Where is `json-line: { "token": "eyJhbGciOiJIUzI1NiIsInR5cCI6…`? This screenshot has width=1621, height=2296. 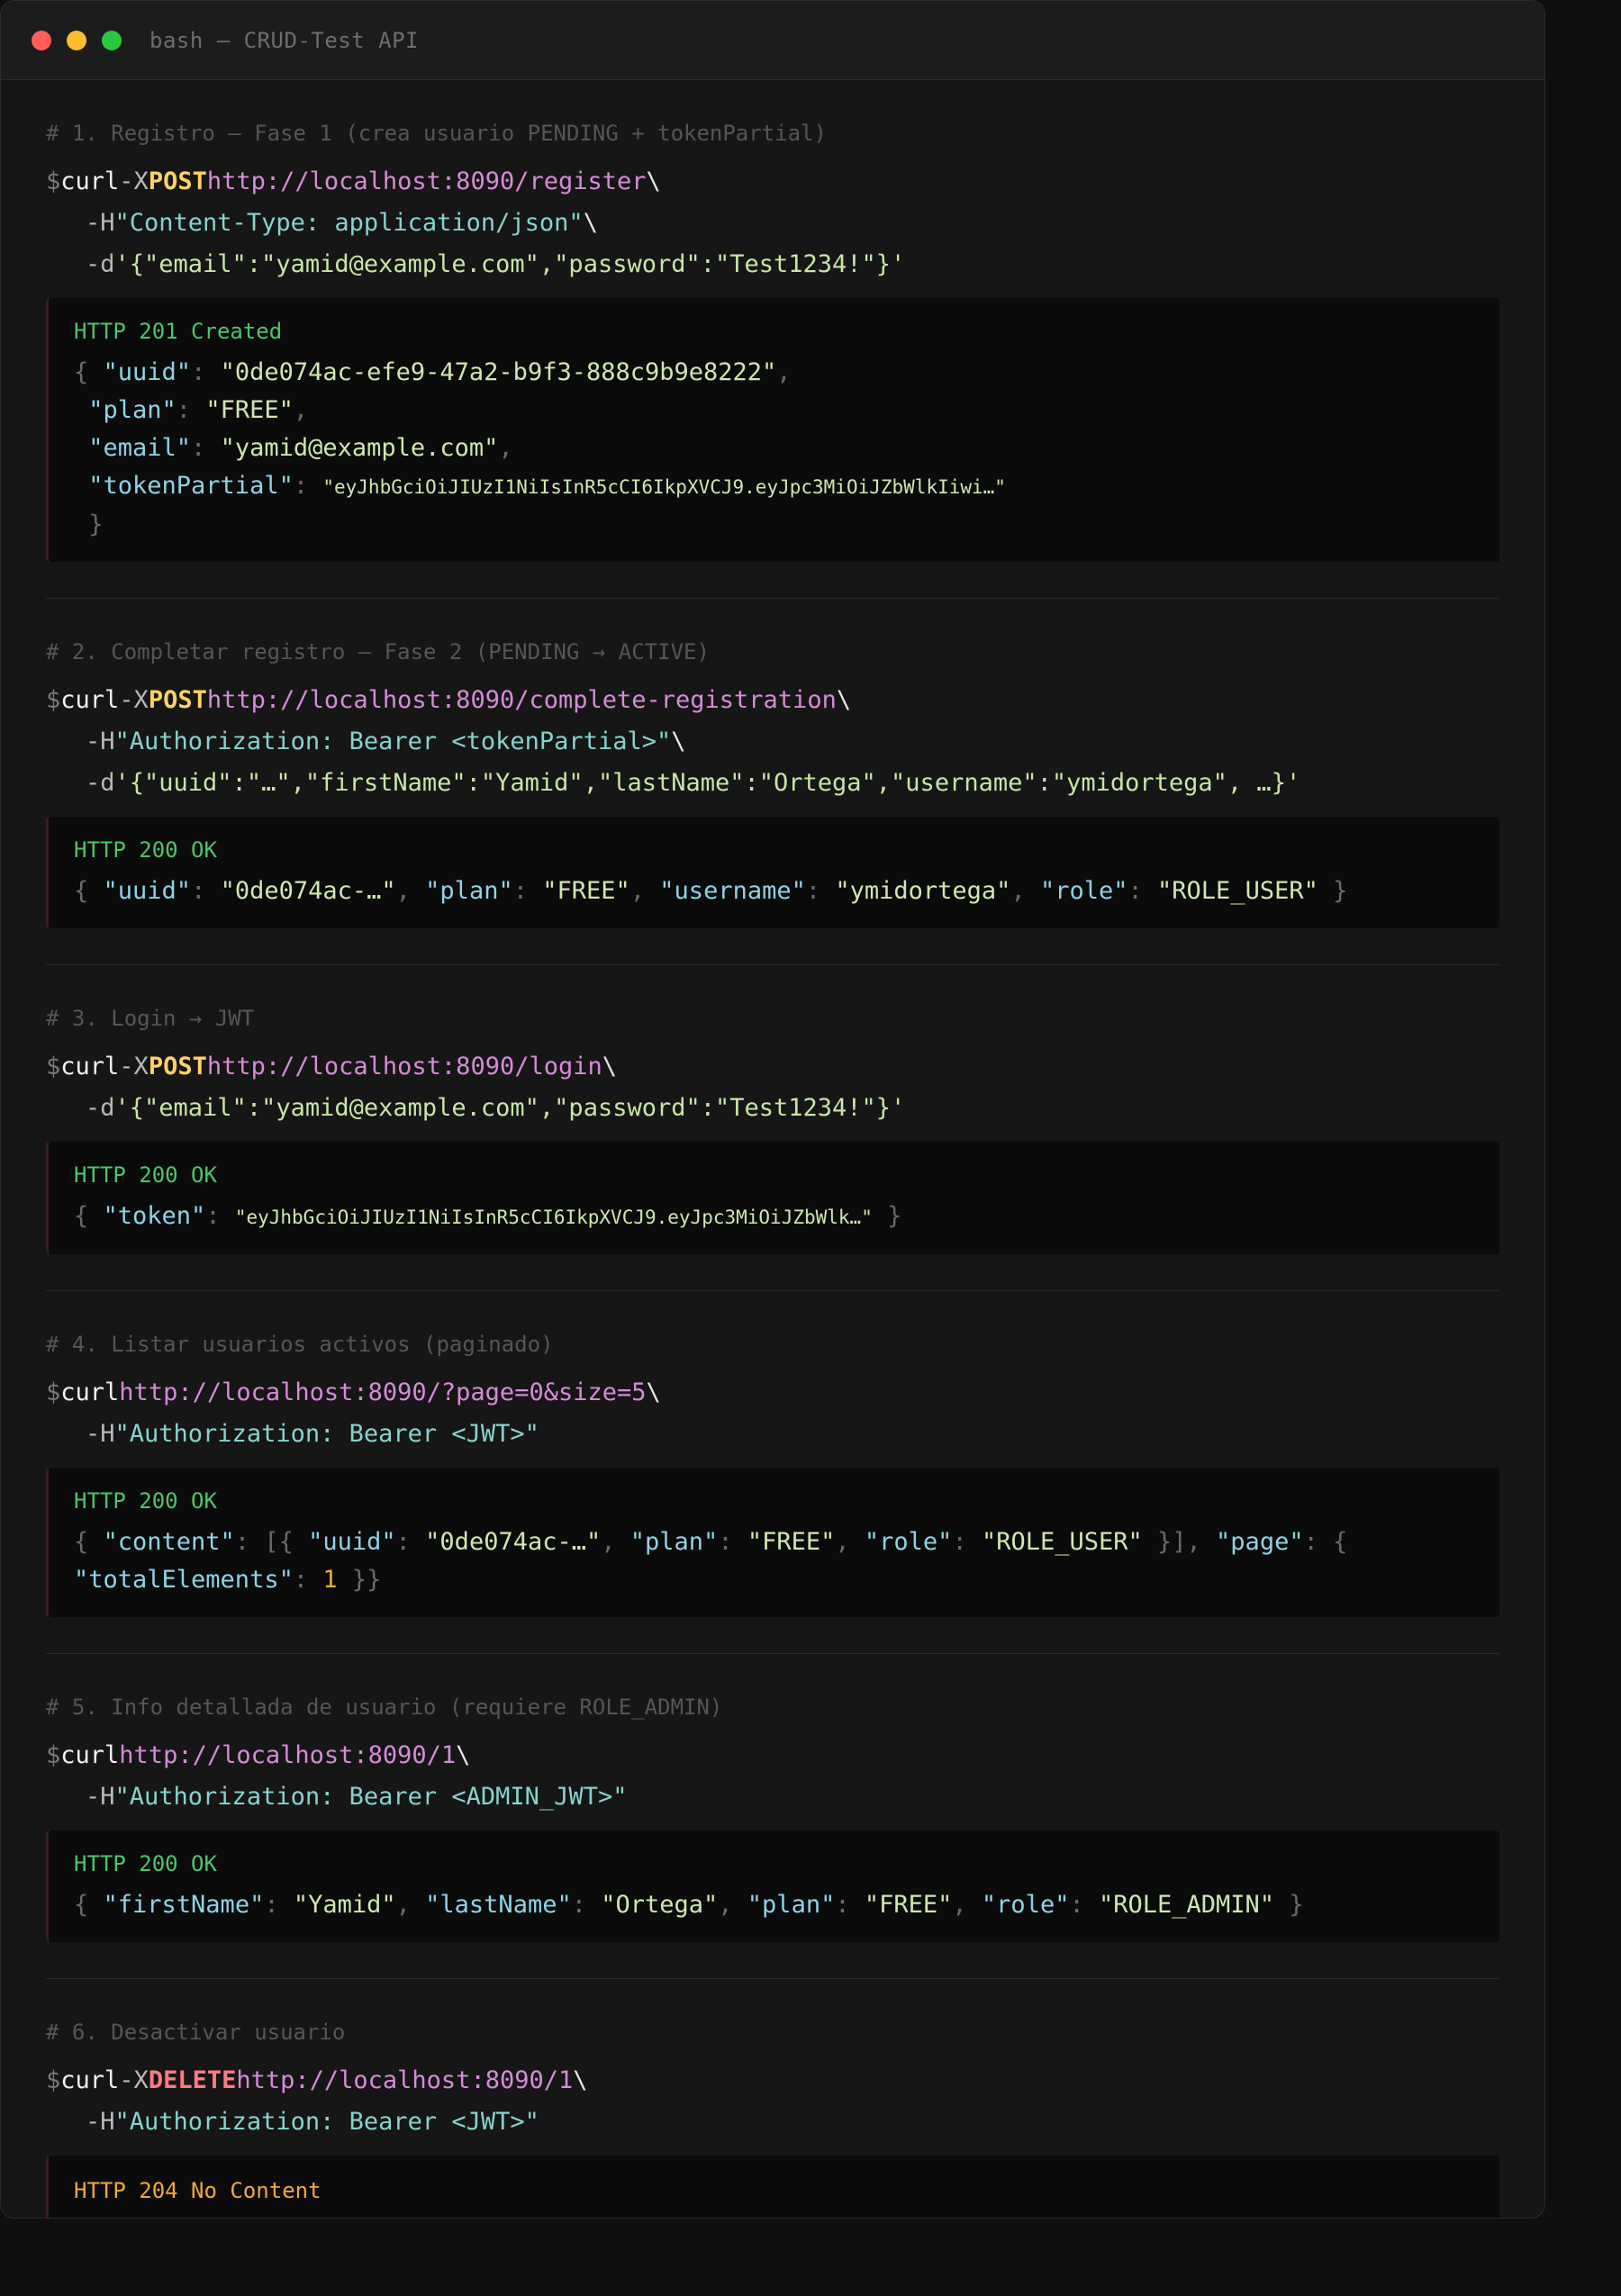 json-line: { "token": "eyJhbGciOiJIUzI1NiIsInR5cCI6… is located at coordinates (488, 1216).